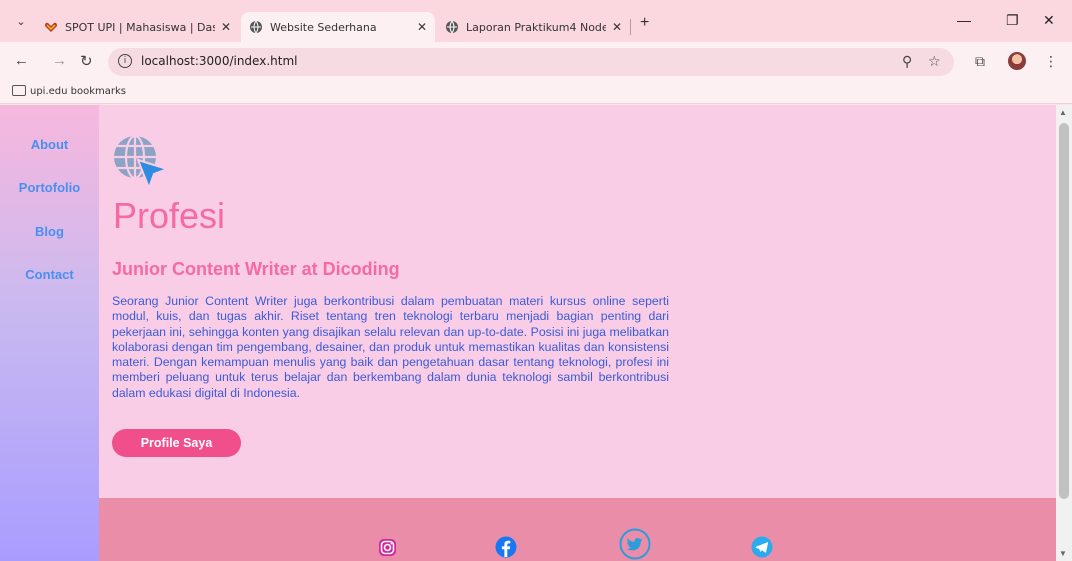  What do you see at coordinates (19, 90) in the screenshot?
I see `folder-icon` at bounding box center [19, 90].